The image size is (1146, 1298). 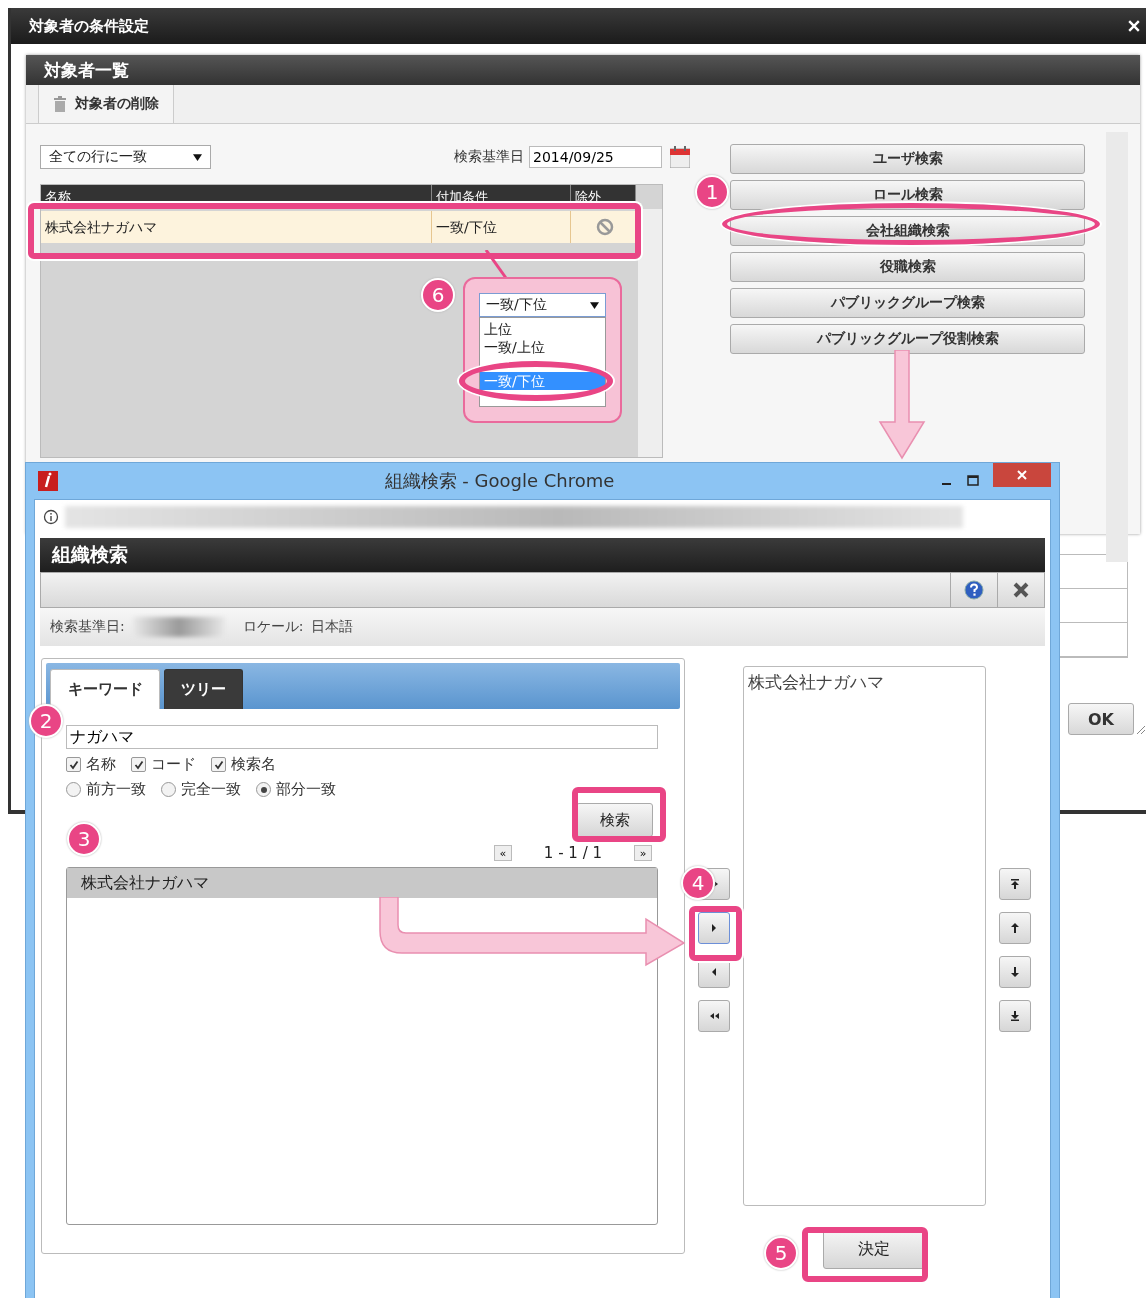 I want to click on highlight-frame, so click(x=715, y=933).